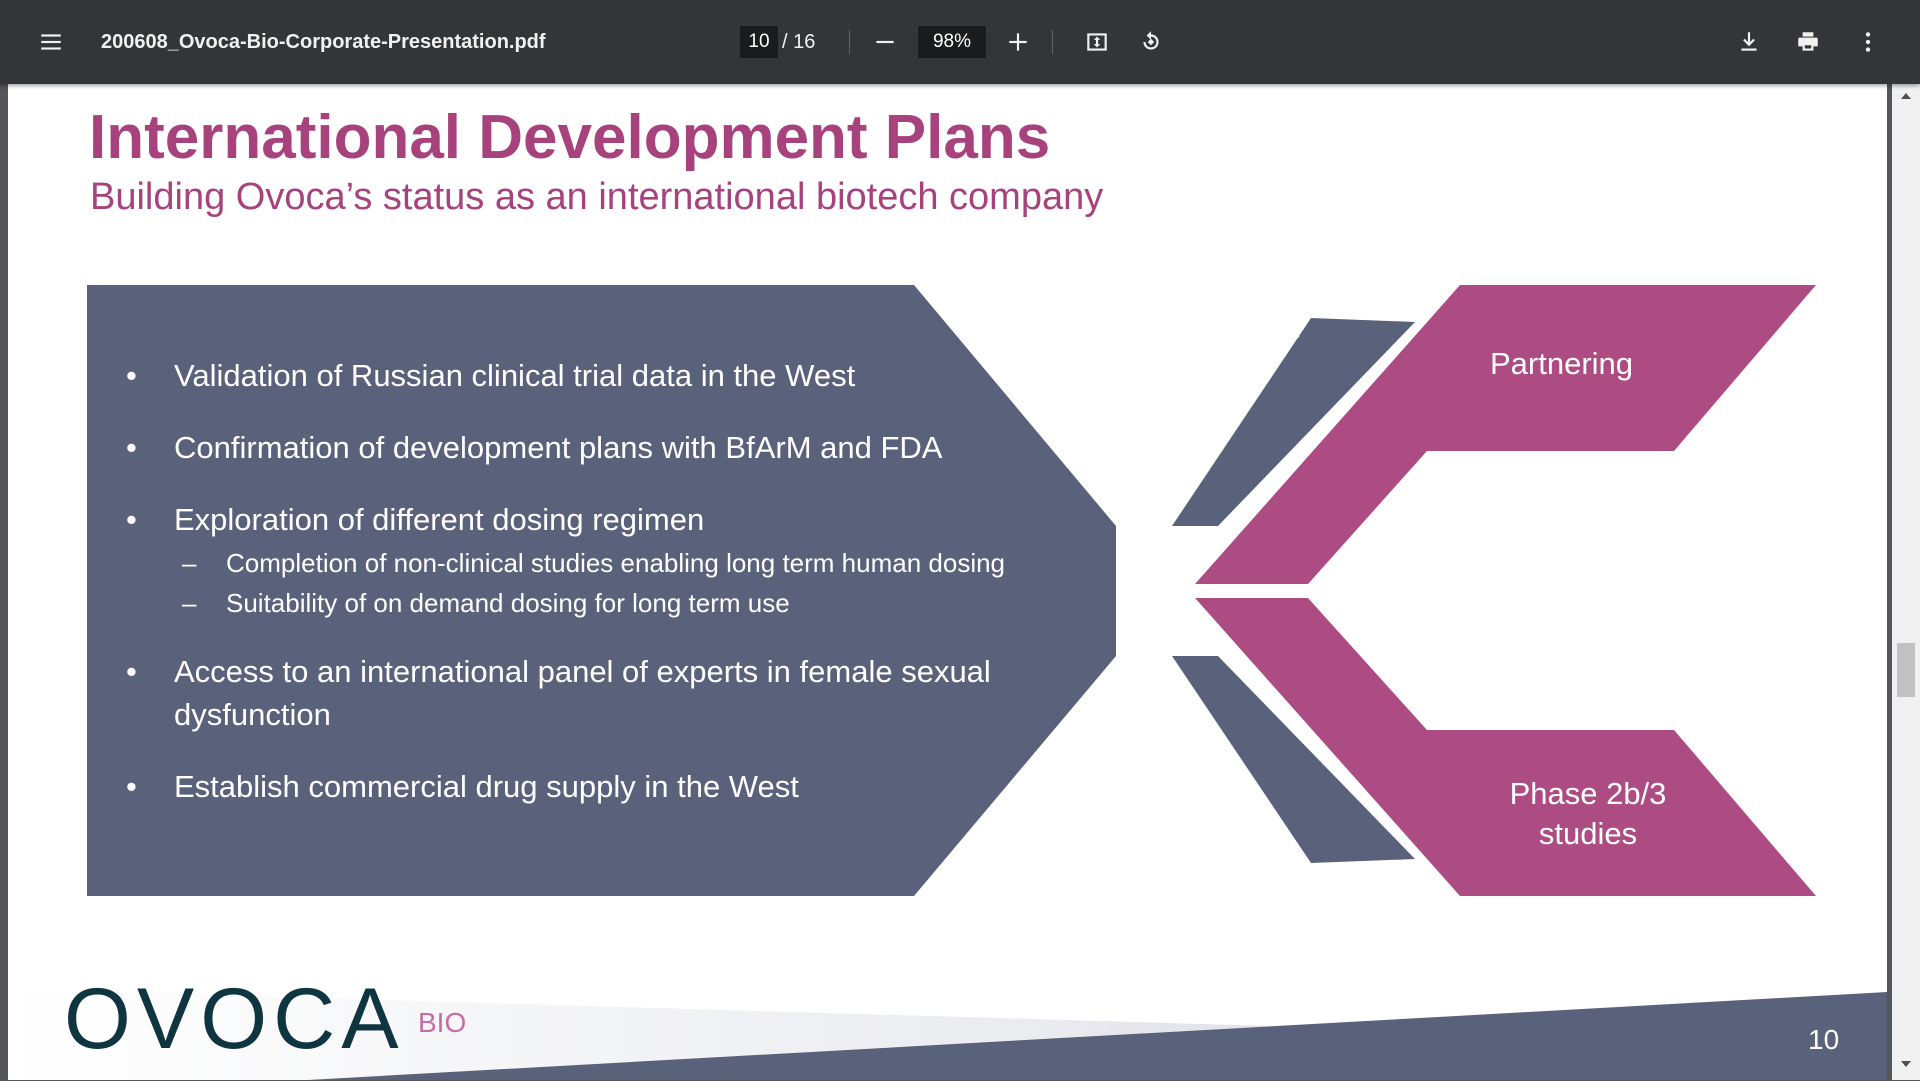  I want to click on download-icon, so click(1749, 42).